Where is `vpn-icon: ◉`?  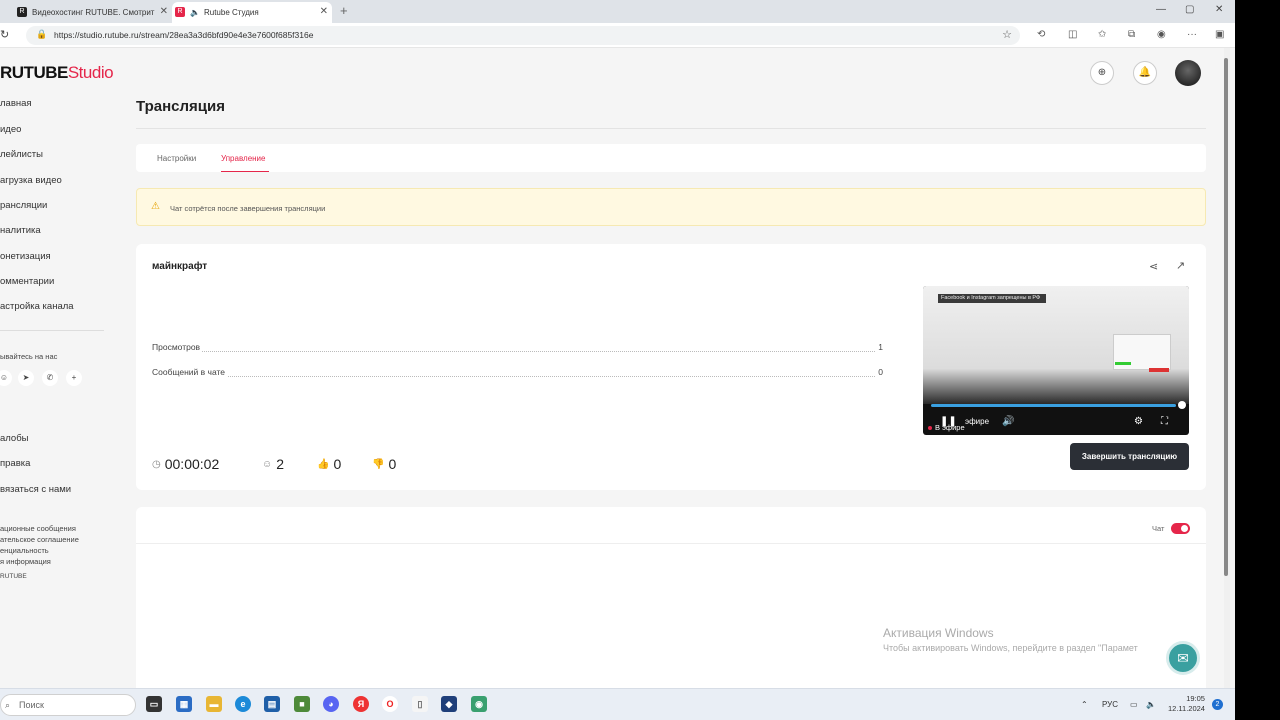
vpn-icon: ◉ is located at coordinates (1161, 34).